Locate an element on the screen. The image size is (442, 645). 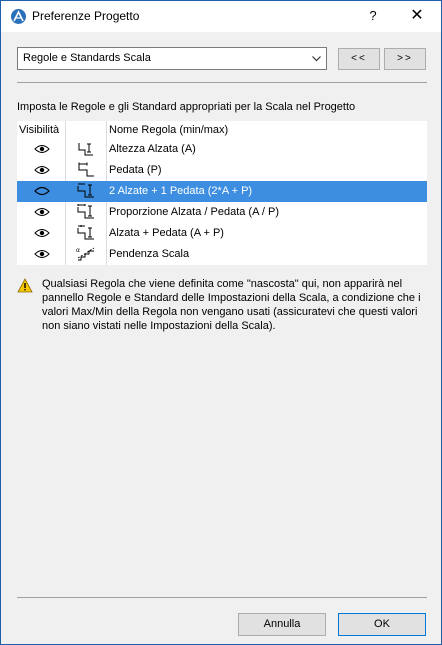
header-visibility: Visibilità is located at coordinates (39, 130).